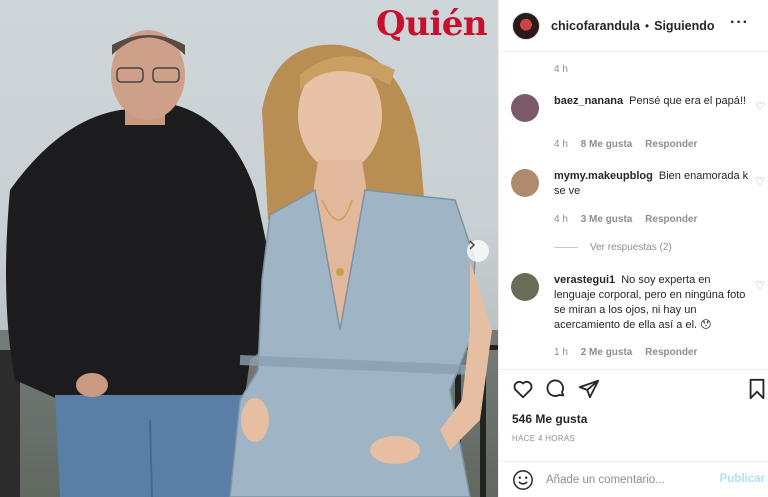  Describe the element at coordinates (549, 419) in the screenshot. I see `likes-count: 546 Me gusta` at that location.